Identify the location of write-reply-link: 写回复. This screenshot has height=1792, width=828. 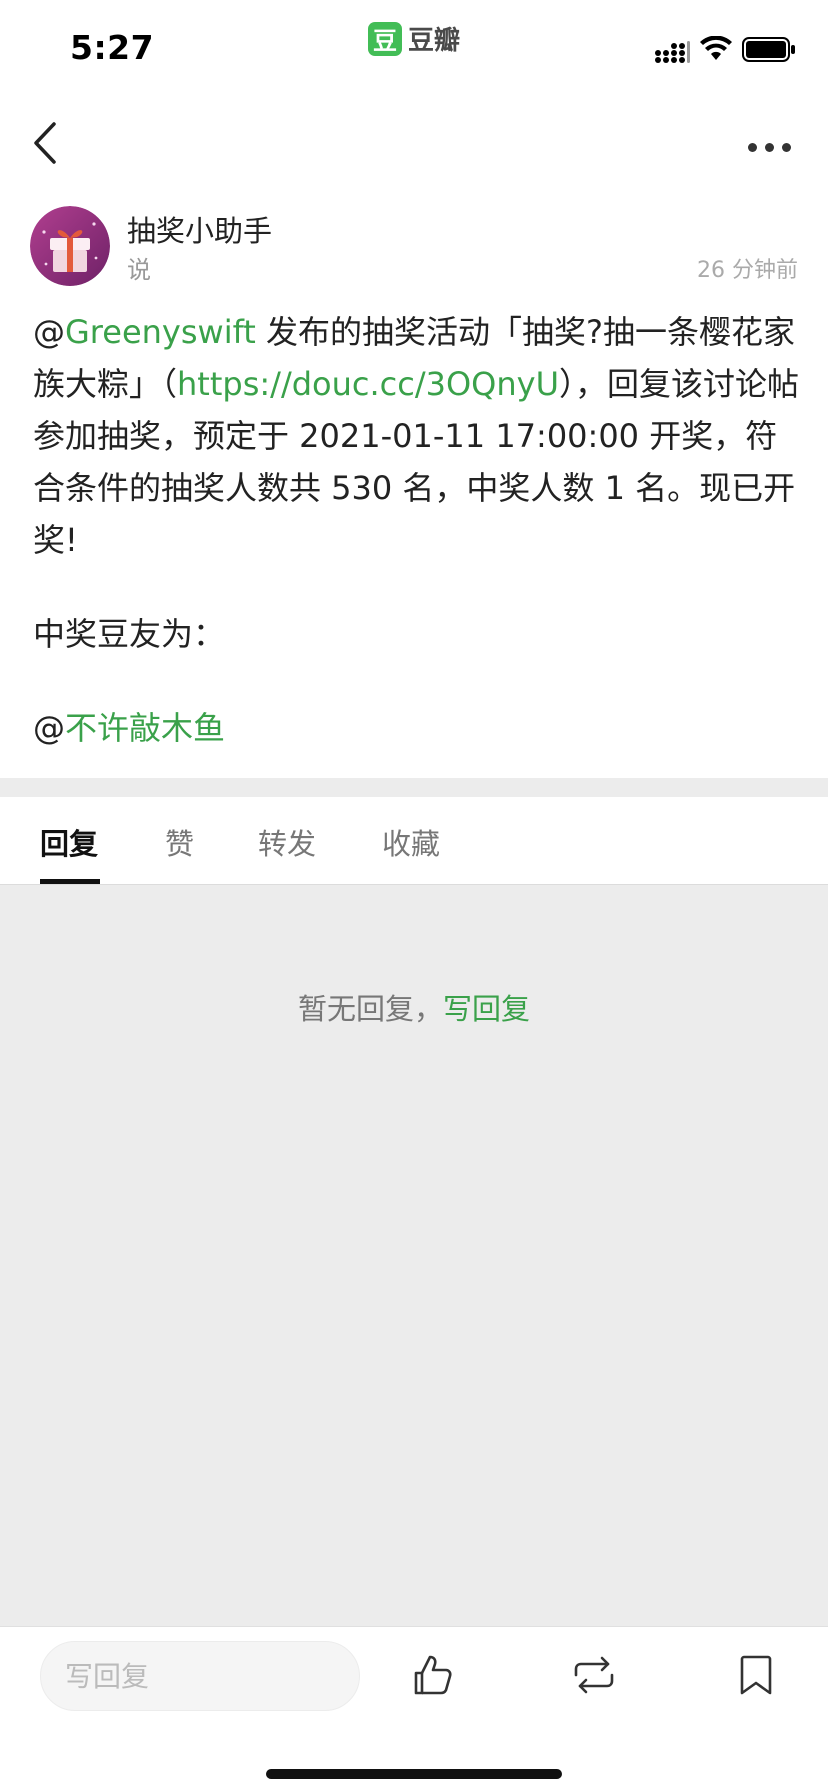
(486, 1009).